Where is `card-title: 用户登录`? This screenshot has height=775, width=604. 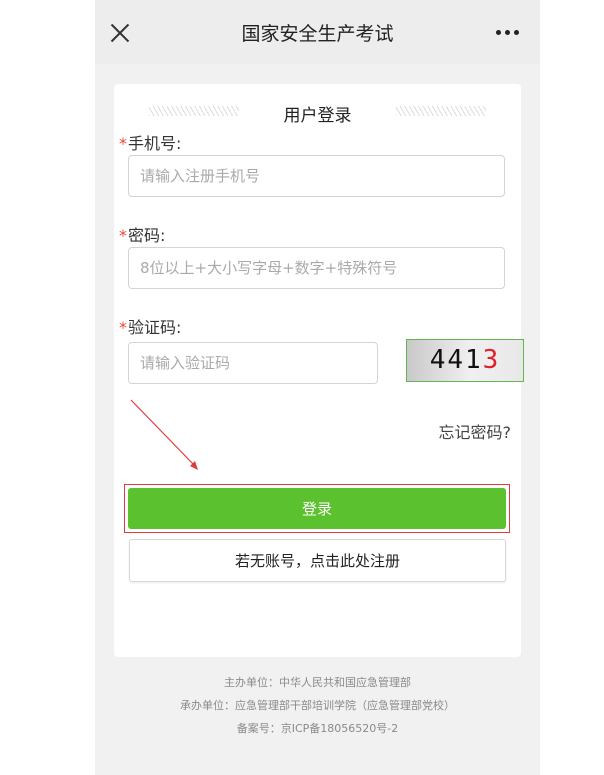 card-title: 用户登录 is located at coordinates (317, 116).